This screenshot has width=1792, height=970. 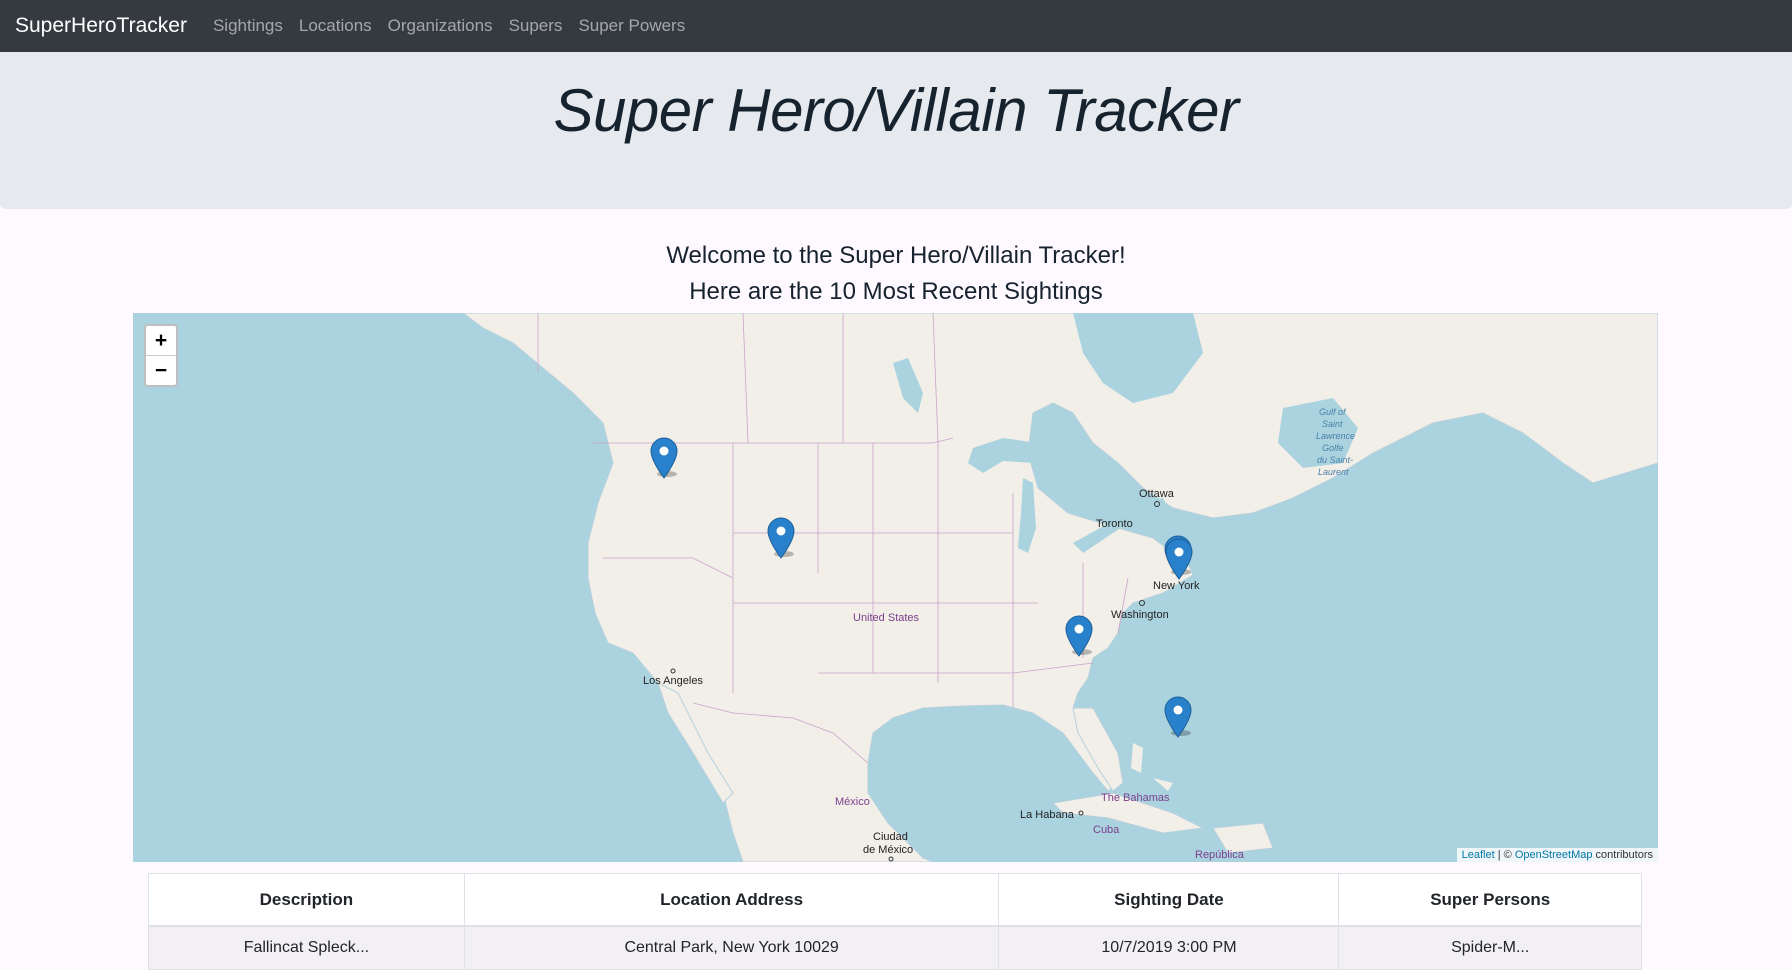 What do you see at coordinates (1333, 448) in the screenshot?
I see `svg-text: Golfe` at bounding box center [1333, 448].